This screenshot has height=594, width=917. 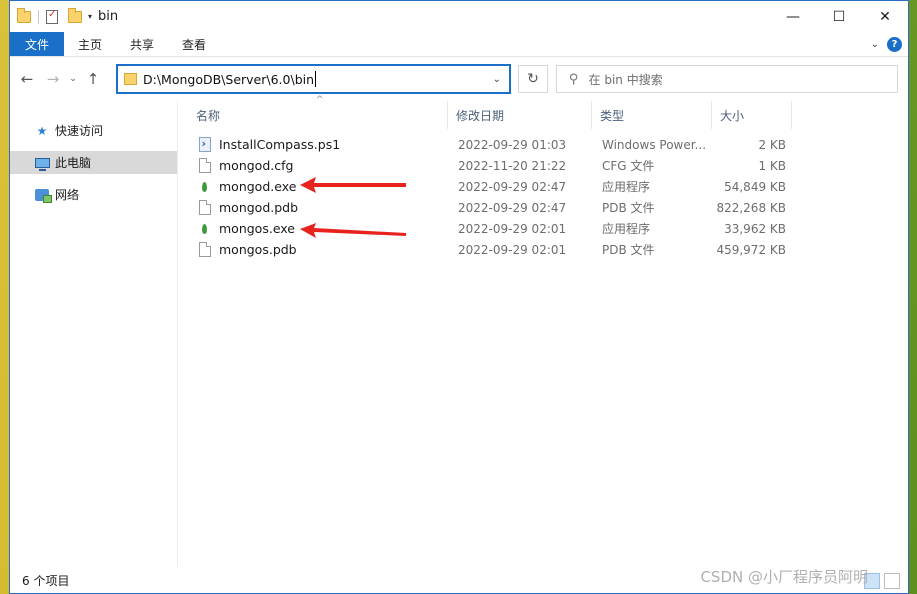 I want to click on address-path: D:\MongoDB\Server\6.0\bin, so click(x=228, y=79).